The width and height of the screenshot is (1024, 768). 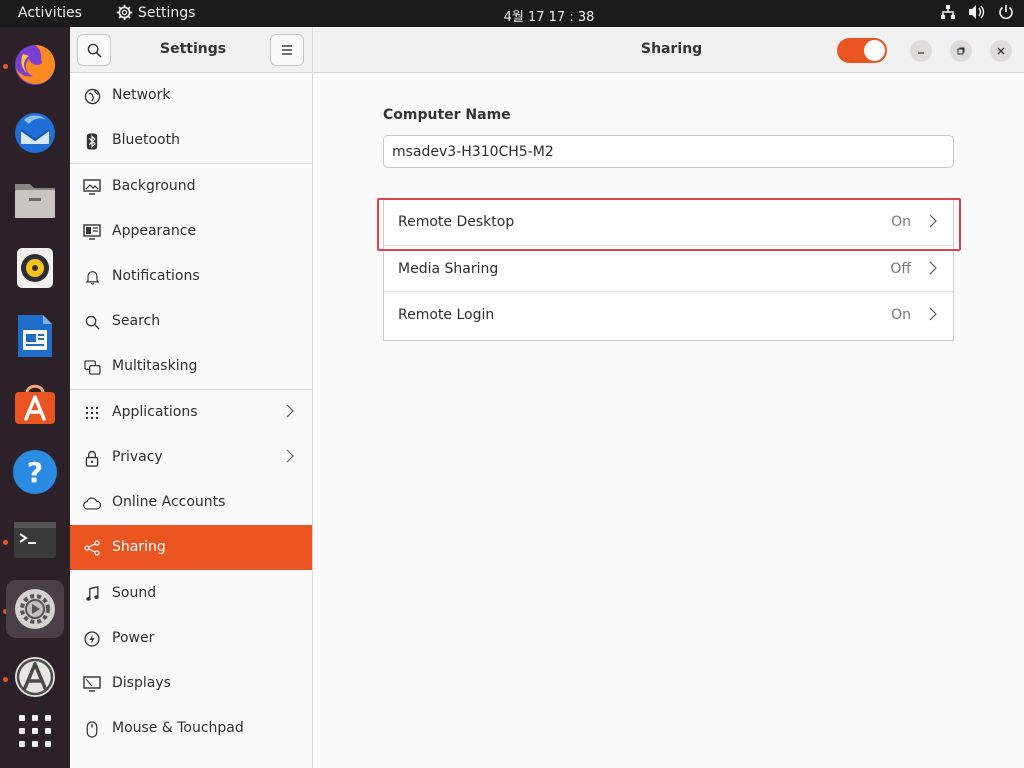 I want to click on sidebar-item-label: Network, so click(x=141, y=95).